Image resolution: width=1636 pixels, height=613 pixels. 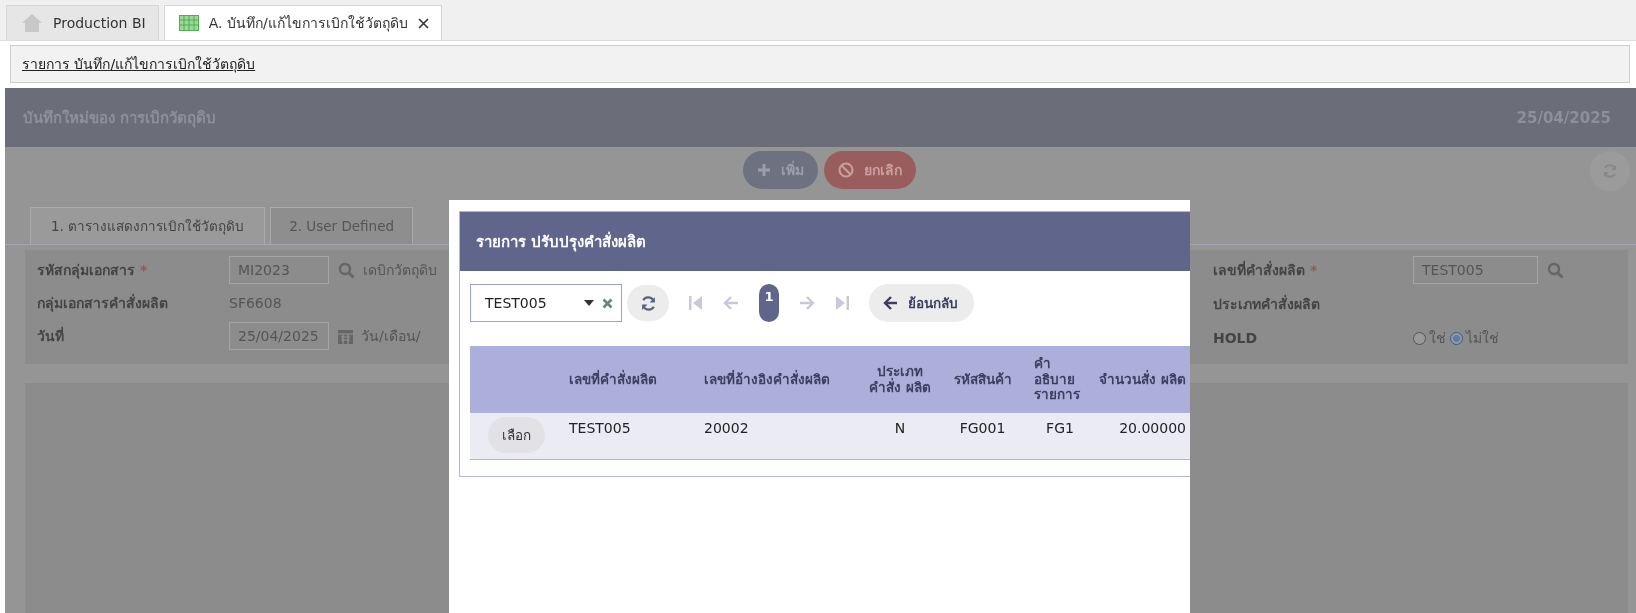 What do you see at coordinates (82, 22) in the screenshot?
I see `page-tab: Production BI` at bounding box center [82, 22].